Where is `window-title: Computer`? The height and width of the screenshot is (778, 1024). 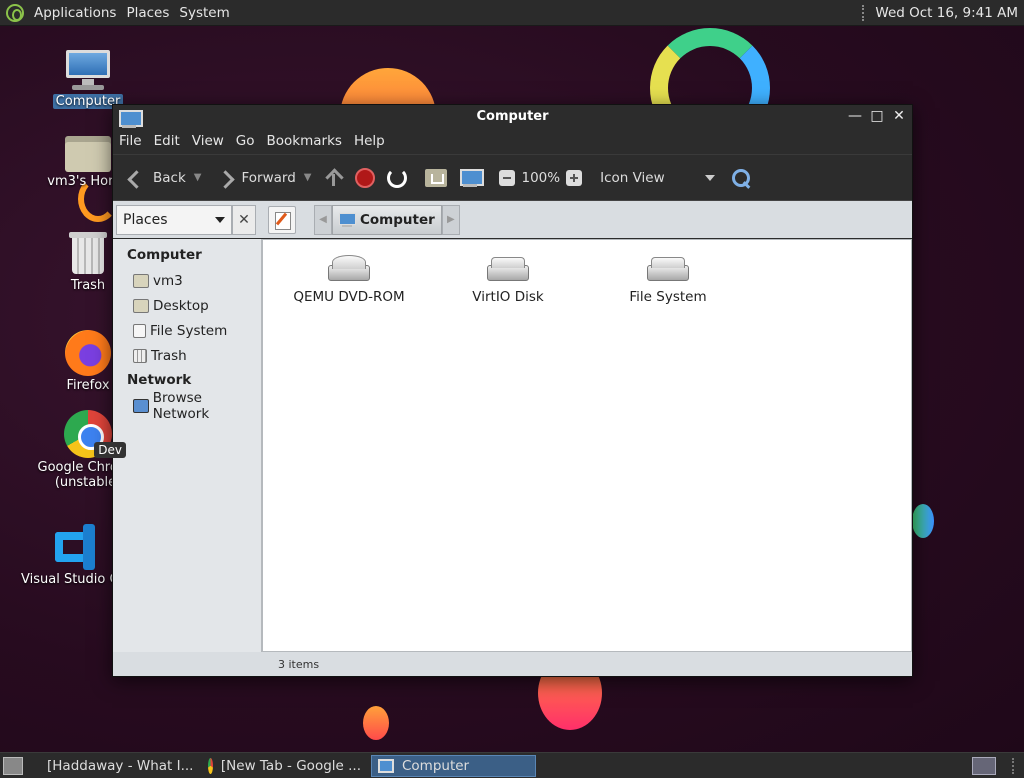
window-title: Computer is located at coordinates (512, 116).